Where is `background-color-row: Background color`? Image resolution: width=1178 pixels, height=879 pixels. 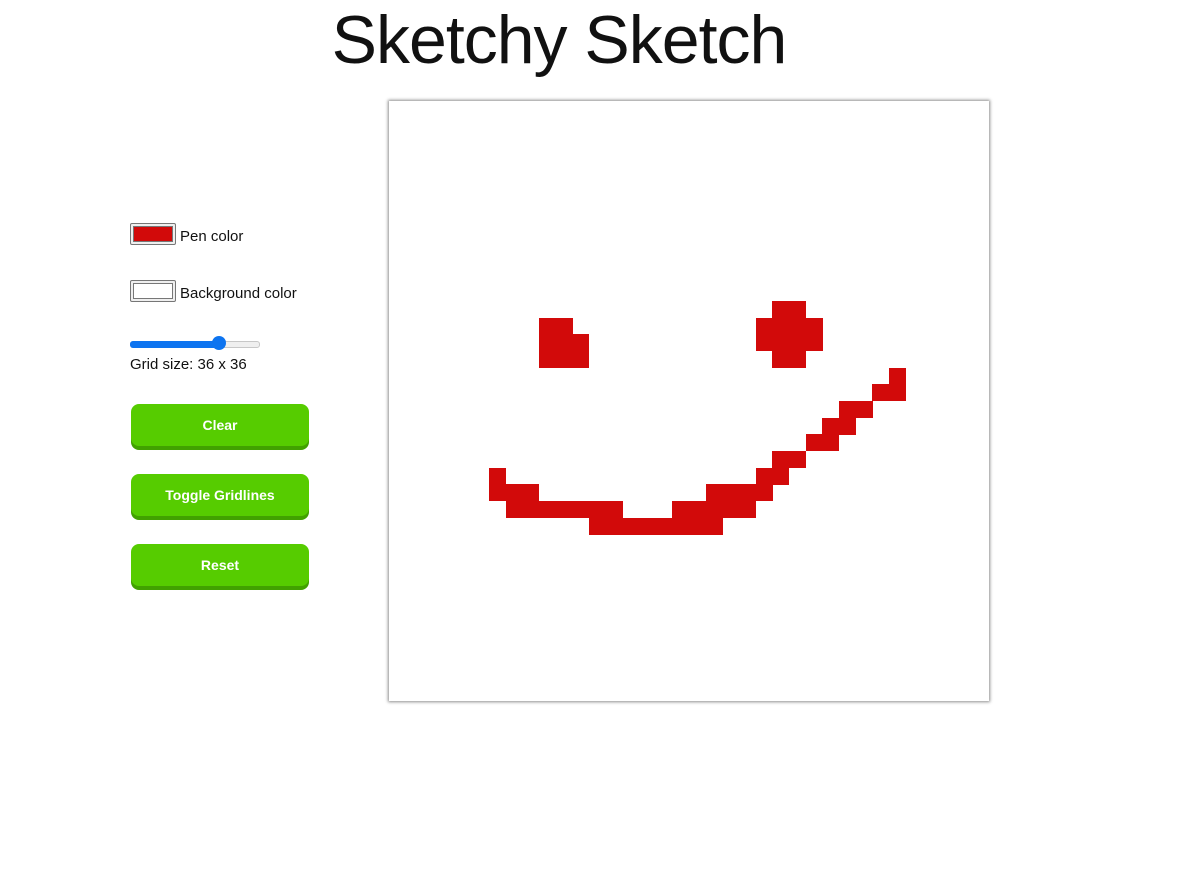
background-color-row: Background color is located at coordinates (230, 291).